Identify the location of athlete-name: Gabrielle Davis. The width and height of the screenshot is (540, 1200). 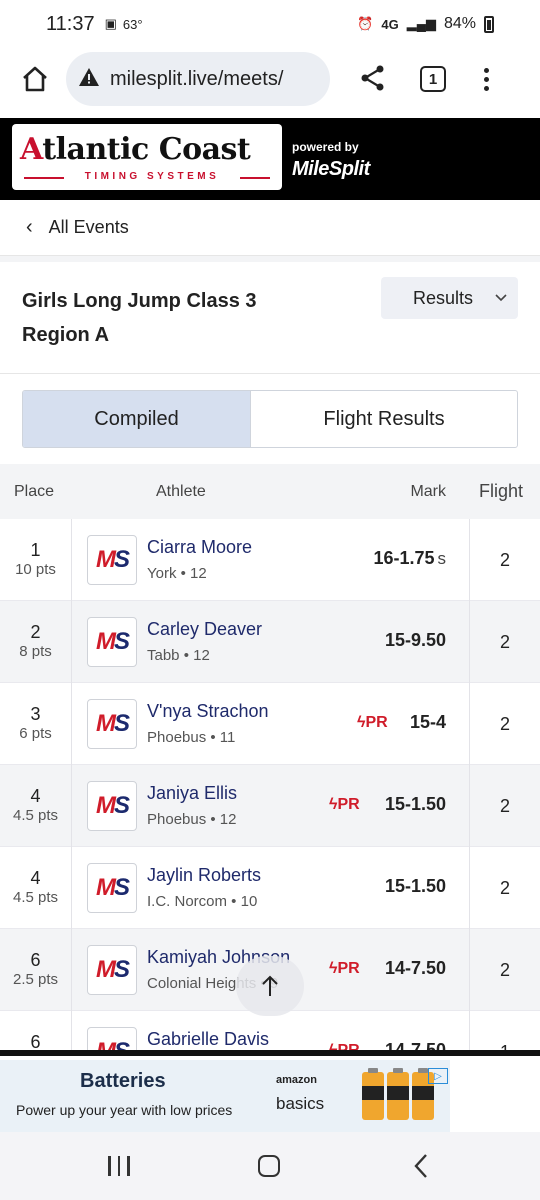
(208, 1039).